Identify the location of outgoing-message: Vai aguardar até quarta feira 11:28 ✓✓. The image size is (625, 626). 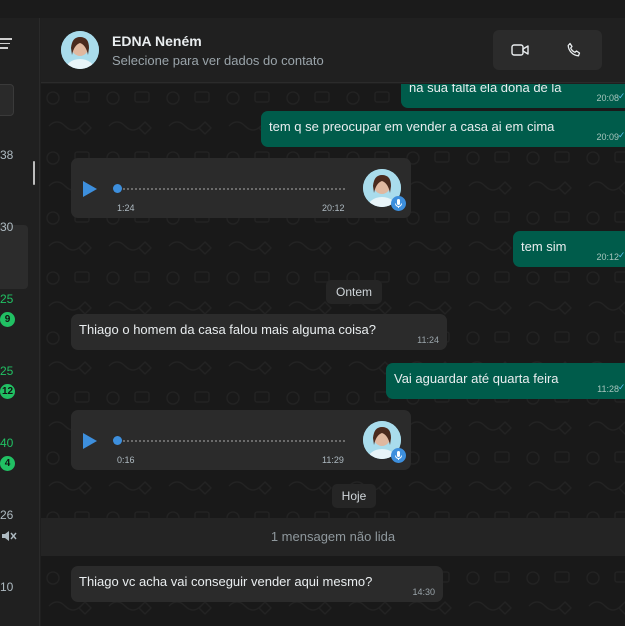
(505, 381).